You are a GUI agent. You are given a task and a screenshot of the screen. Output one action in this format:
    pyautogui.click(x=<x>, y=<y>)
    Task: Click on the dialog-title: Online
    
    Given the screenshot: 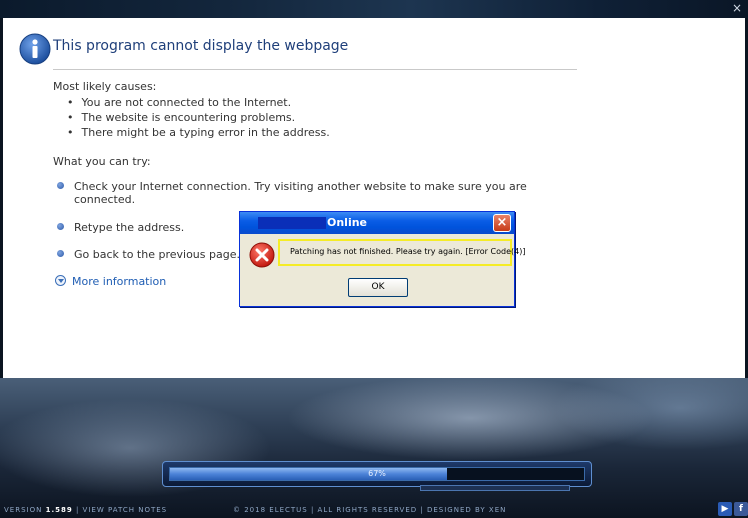 What is the action you would take?
    pyautogui.click(x=347, y=222)
    